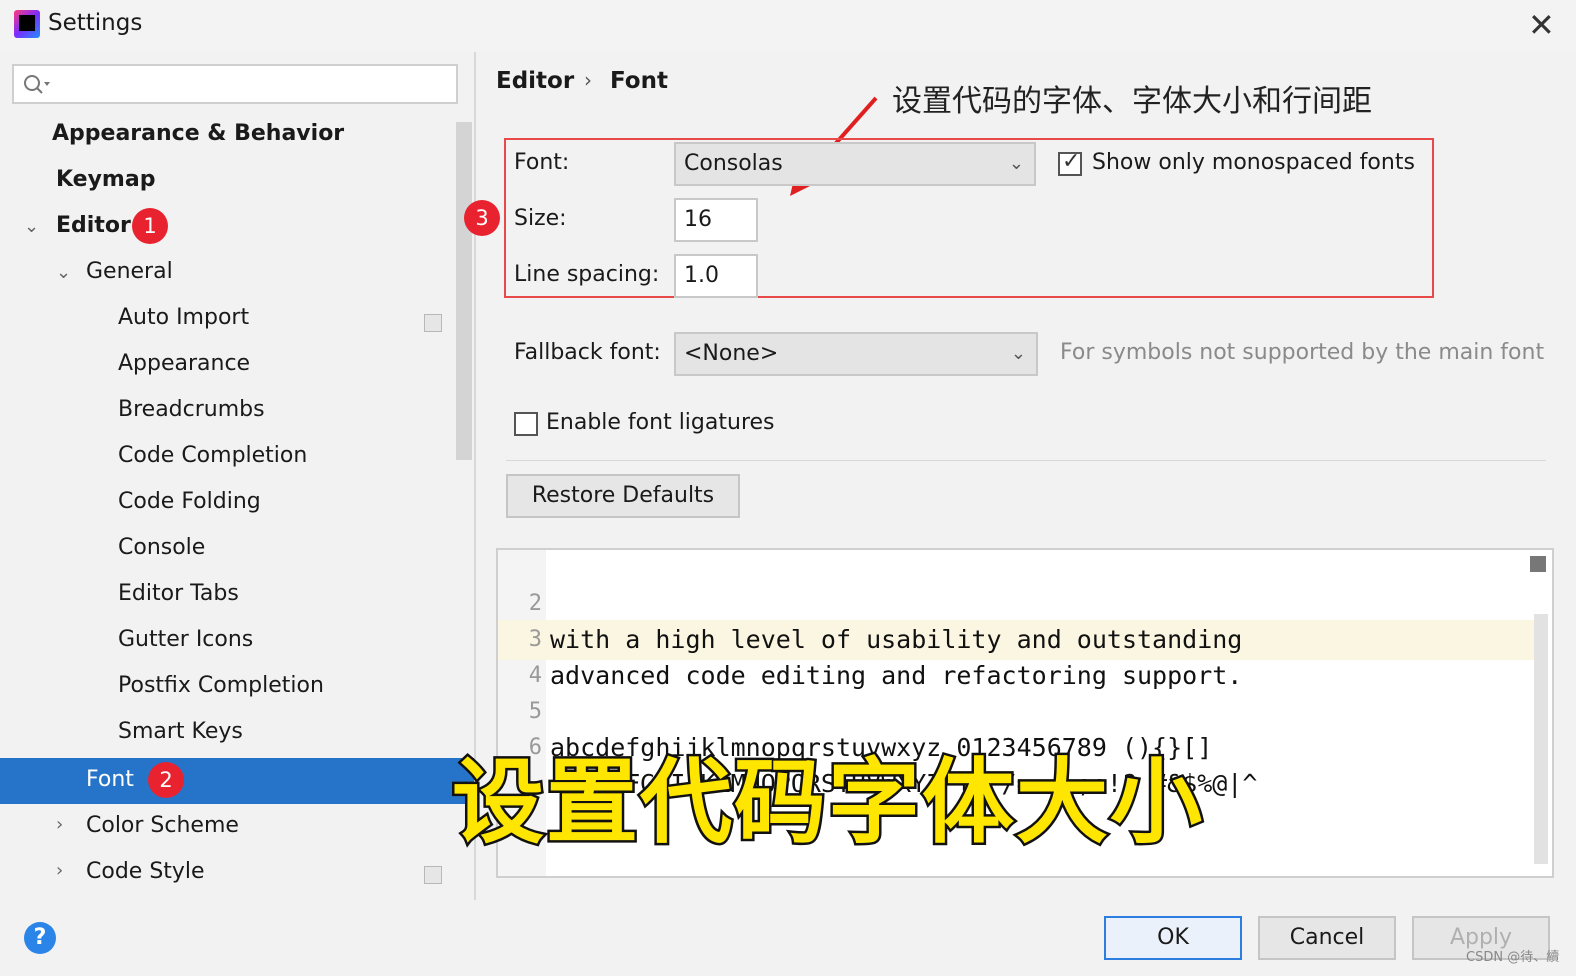 The height and width of the screenshot is (976, 1576). What do you see at coordinates (1018, 655) in the screenshot?
I see `code-line: 4` at bounding box center [1018, 655].